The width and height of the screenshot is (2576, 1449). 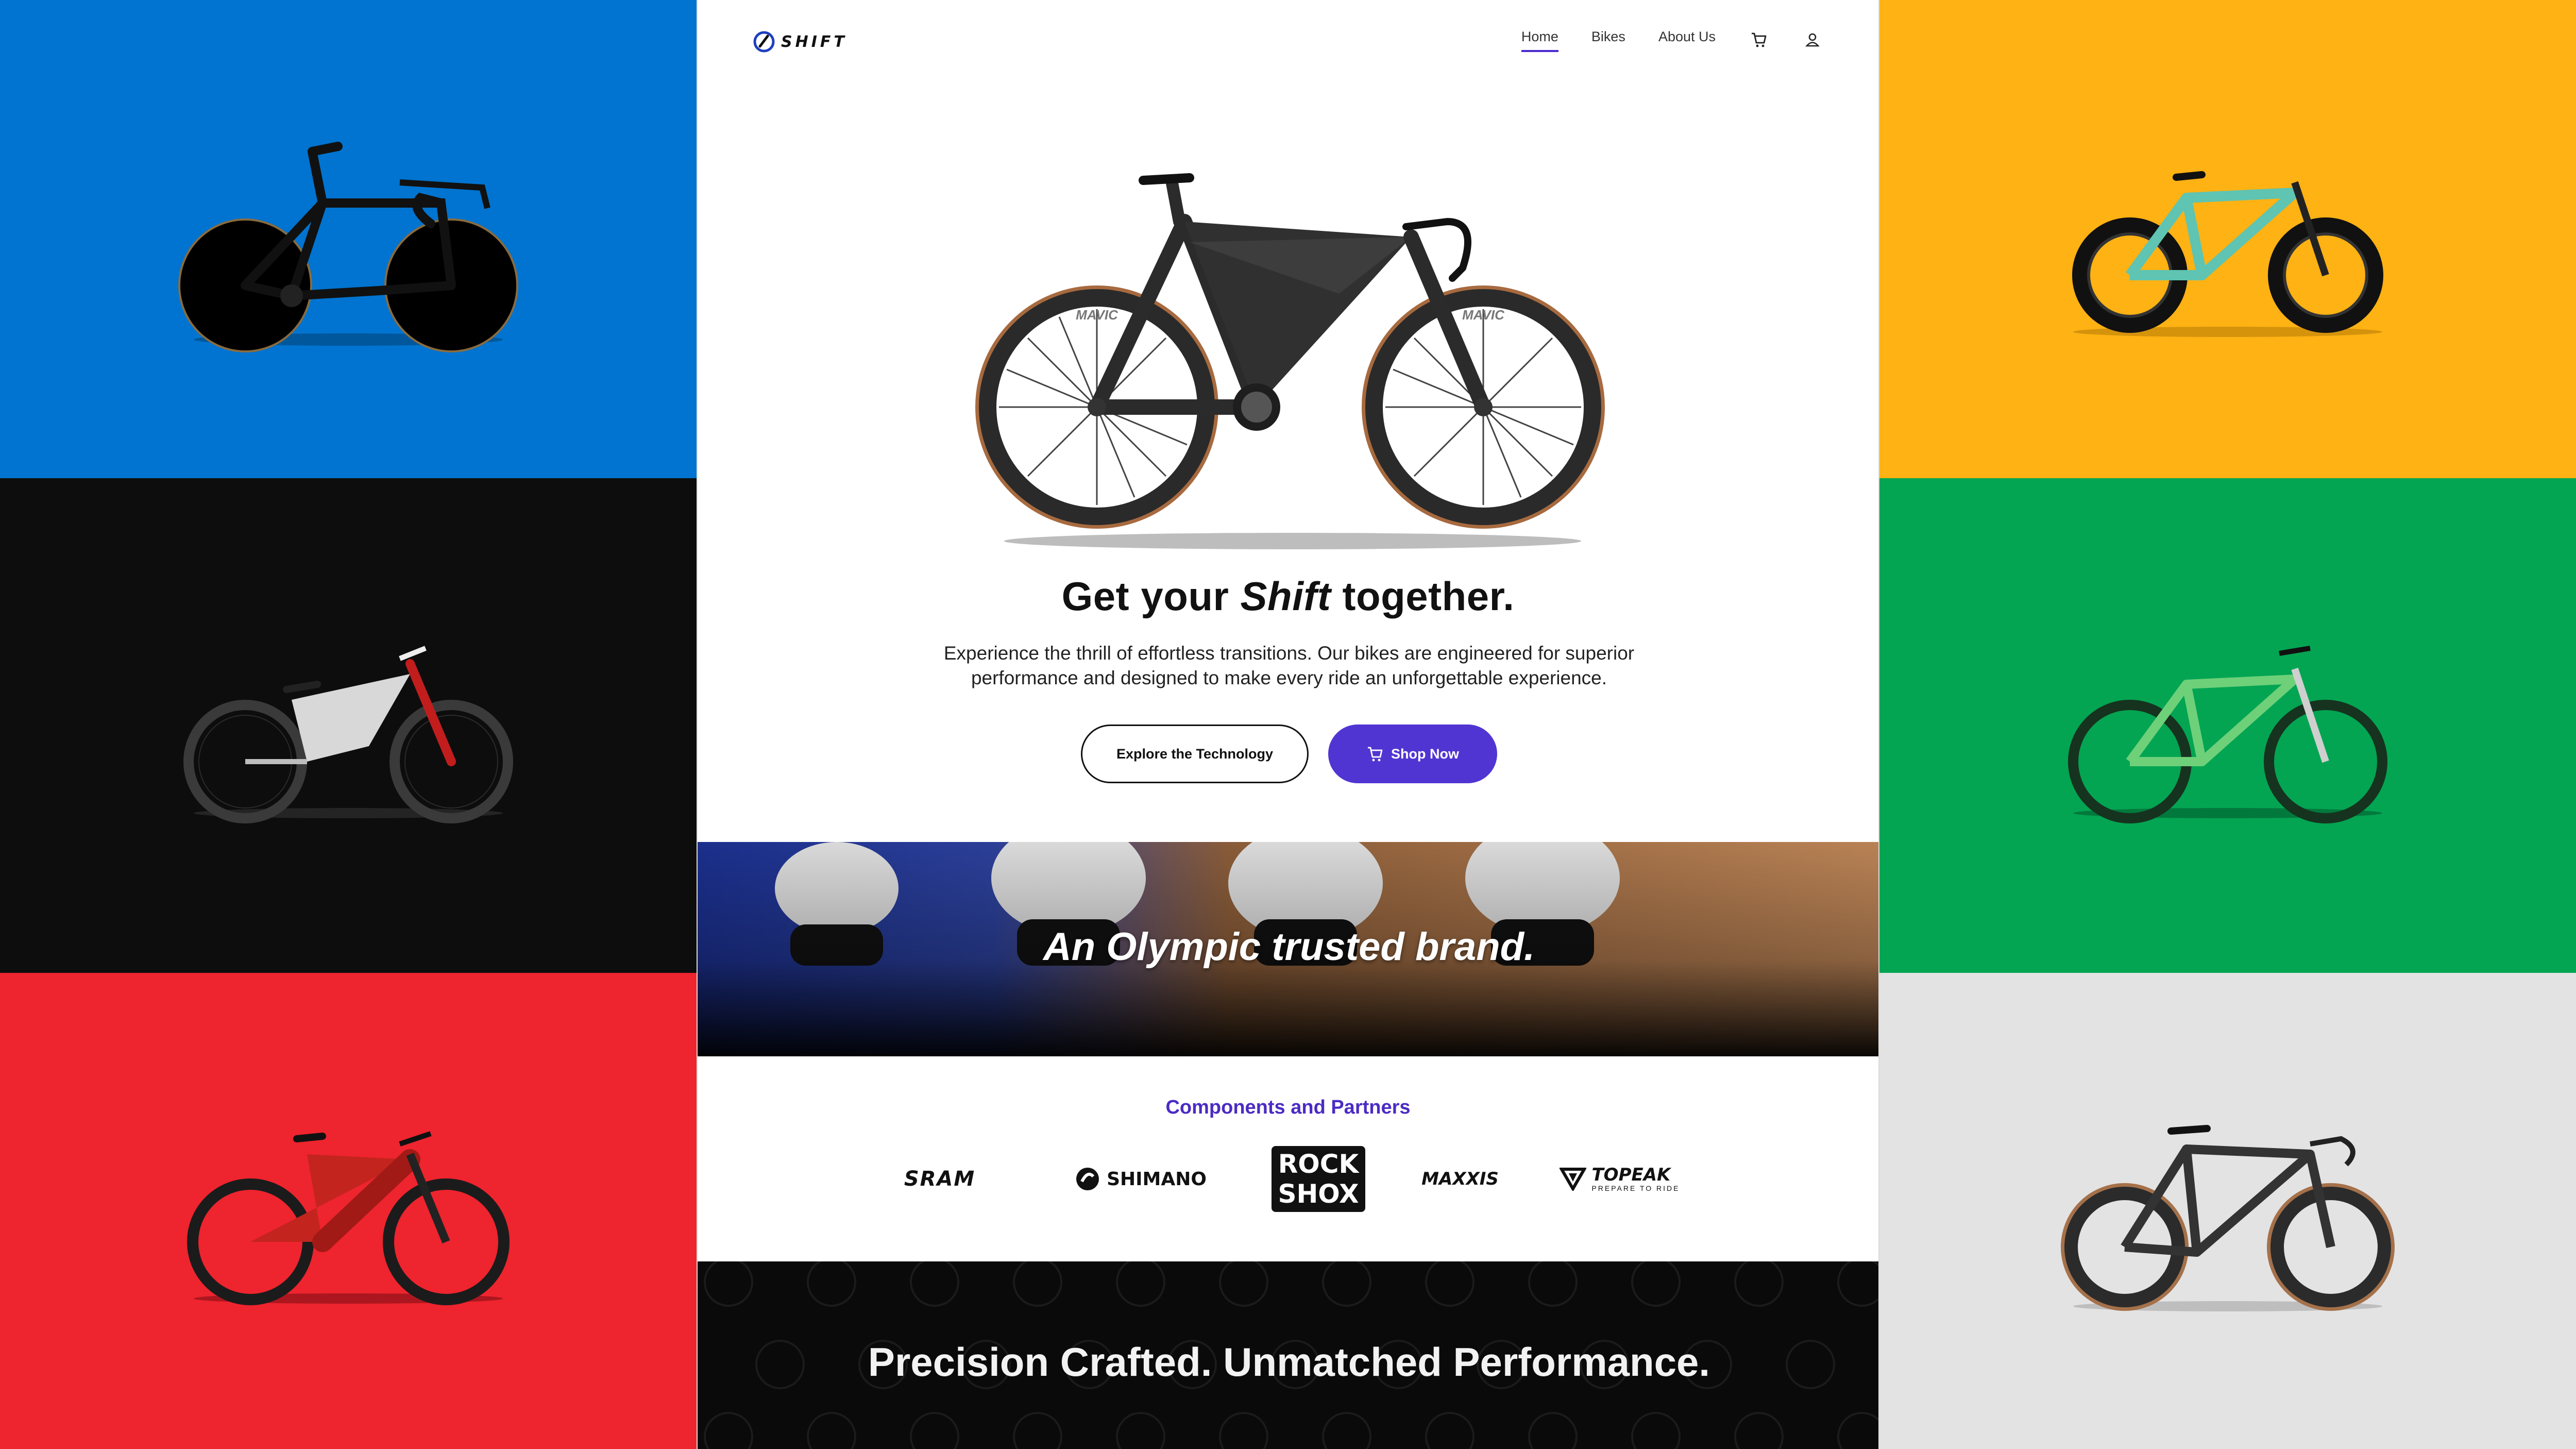 What do you see at coordinates (764, 42) in the screenshot?
I see `shift-logo-icon` at bounding box center [764, 42].